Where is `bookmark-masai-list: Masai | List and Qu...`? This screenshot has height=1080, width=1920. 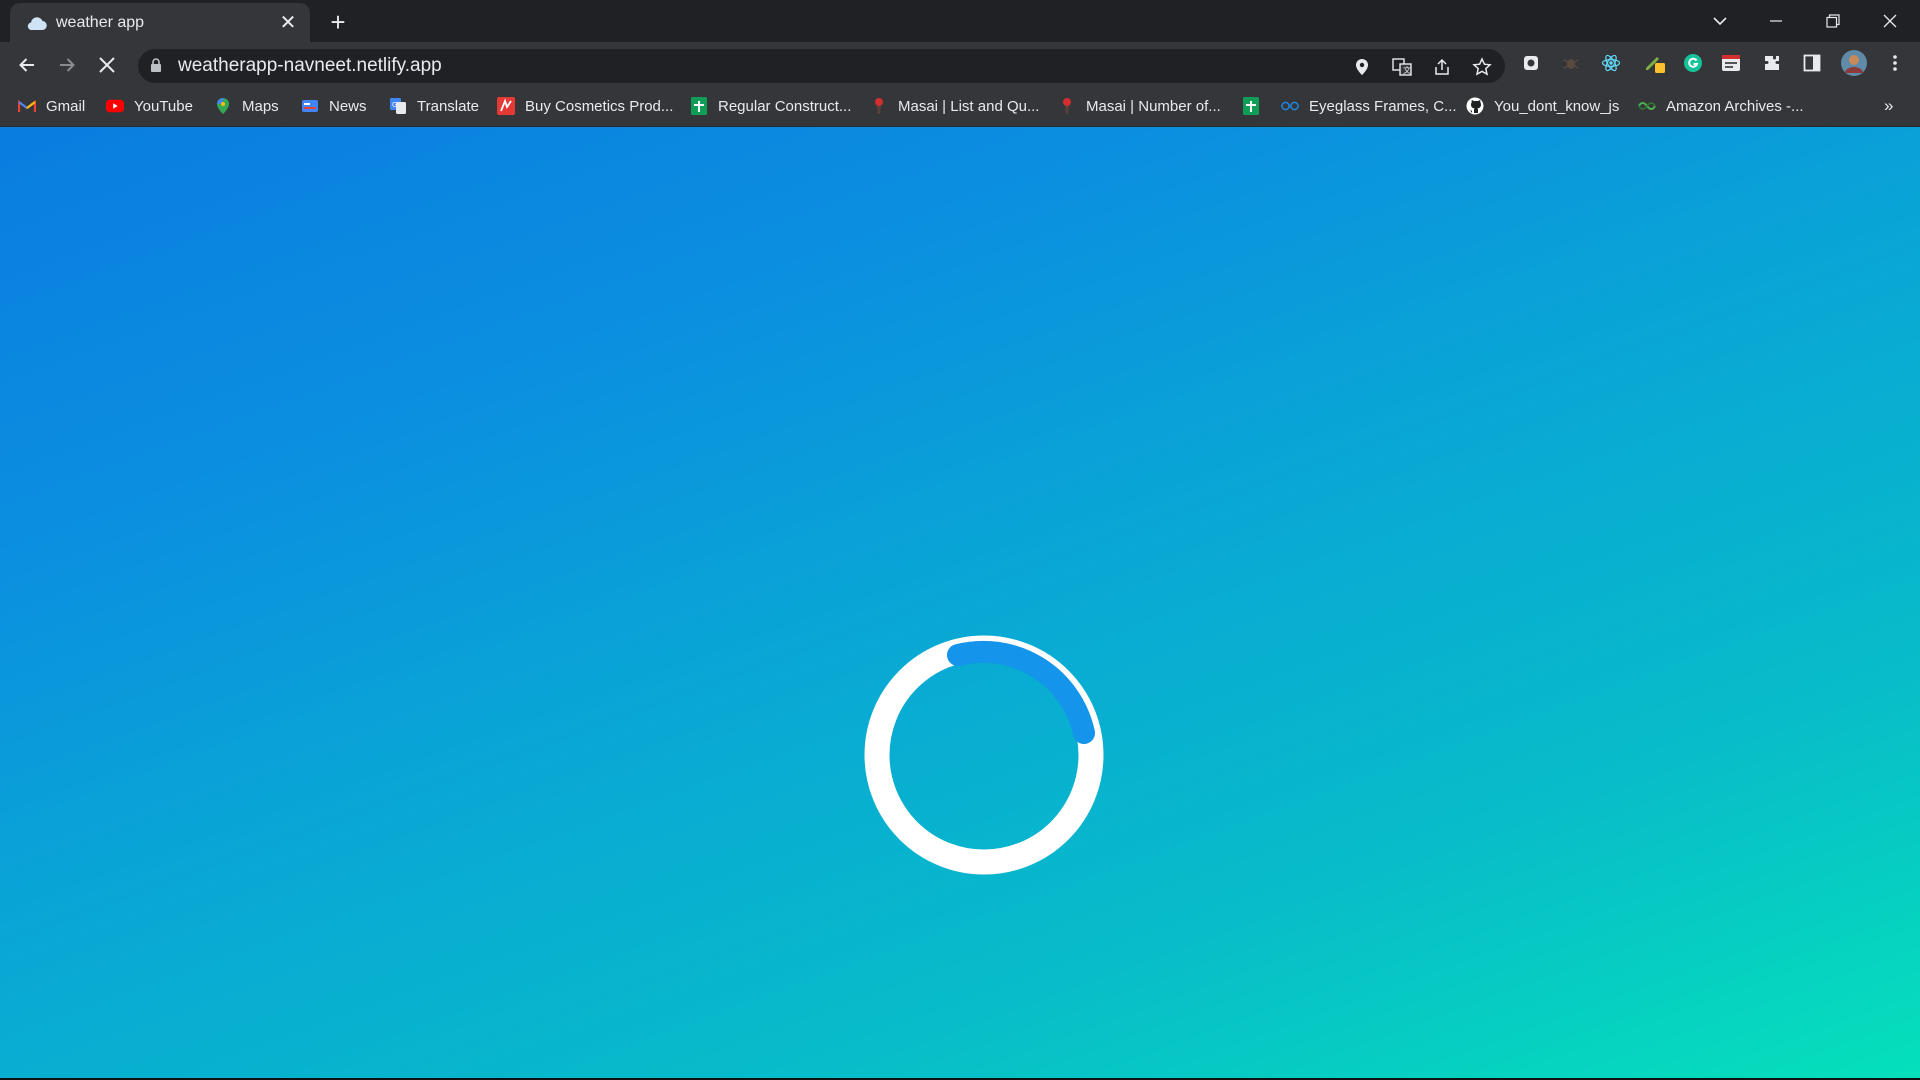
bookmark-masai-list: Masai | List and Qu... is located at coordinates (954, 106).